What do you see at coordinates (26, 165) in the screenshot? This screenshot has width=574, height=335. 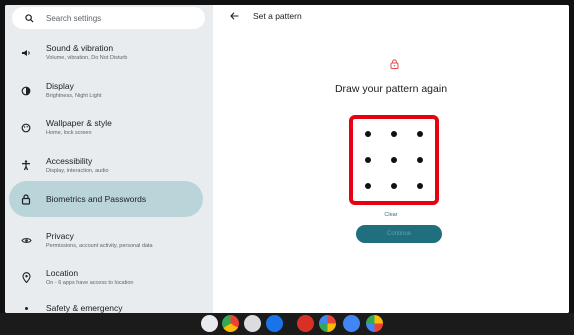 I see `accessibility-icon` at bounding box center [26, 165].